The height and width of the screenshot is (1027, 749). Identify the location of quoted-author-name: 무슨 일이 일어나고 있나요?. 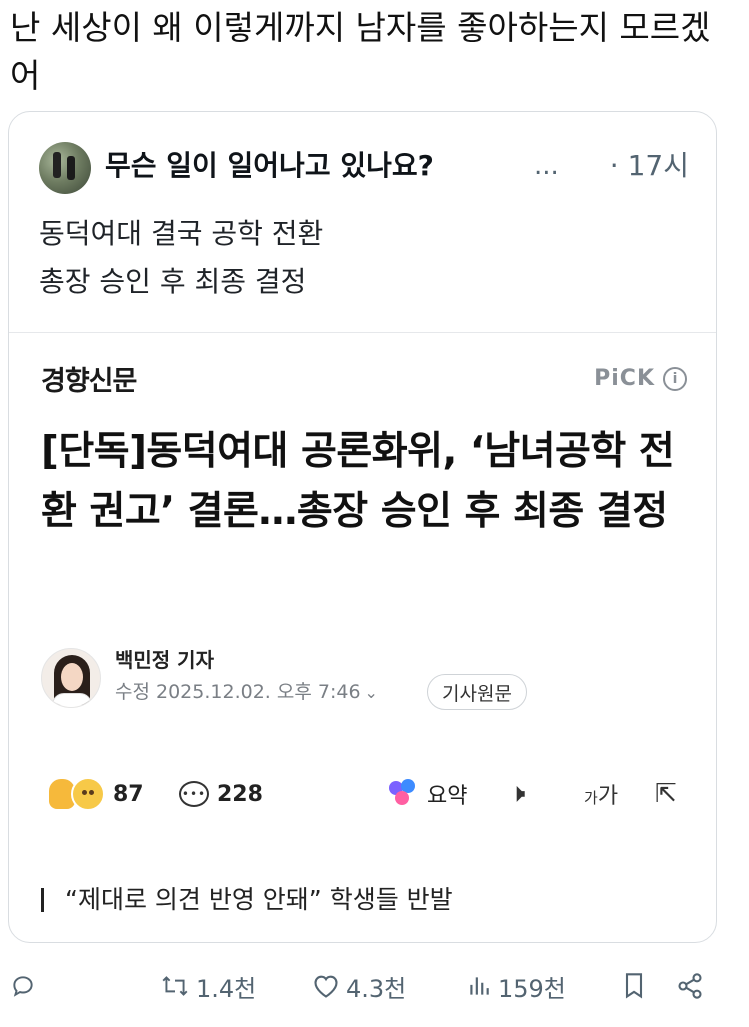
(269, 166).